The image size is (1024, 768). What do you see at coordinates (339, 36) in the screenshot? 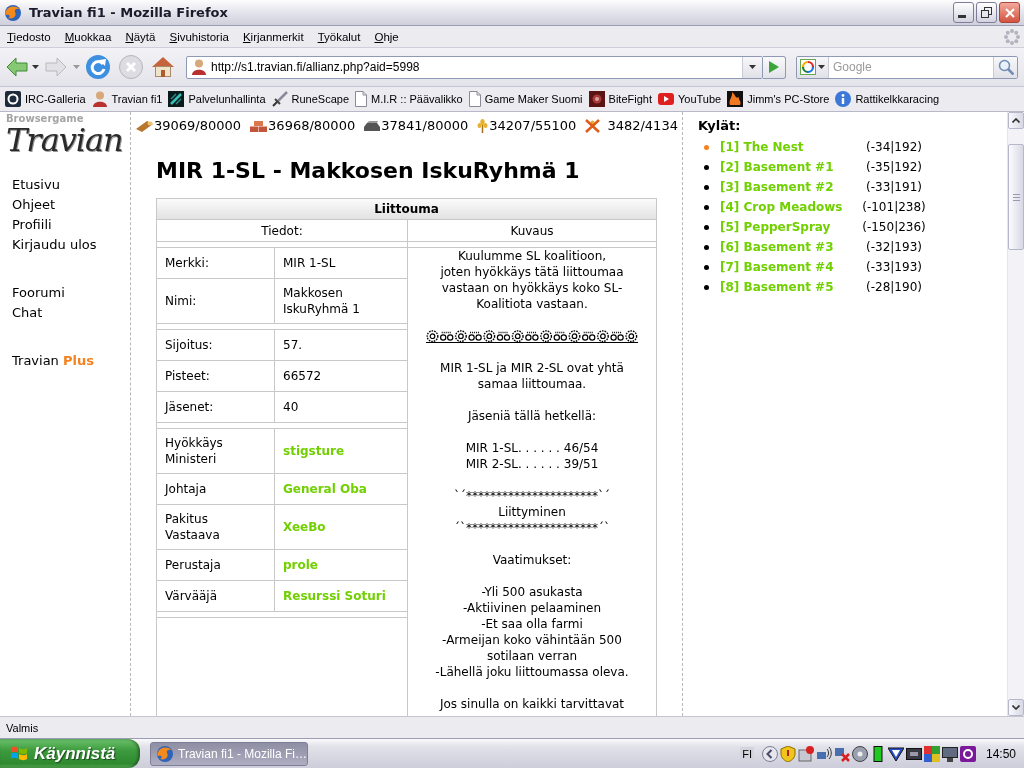
I see `menu-item: Työkalut` at bounding box center [339, 36].